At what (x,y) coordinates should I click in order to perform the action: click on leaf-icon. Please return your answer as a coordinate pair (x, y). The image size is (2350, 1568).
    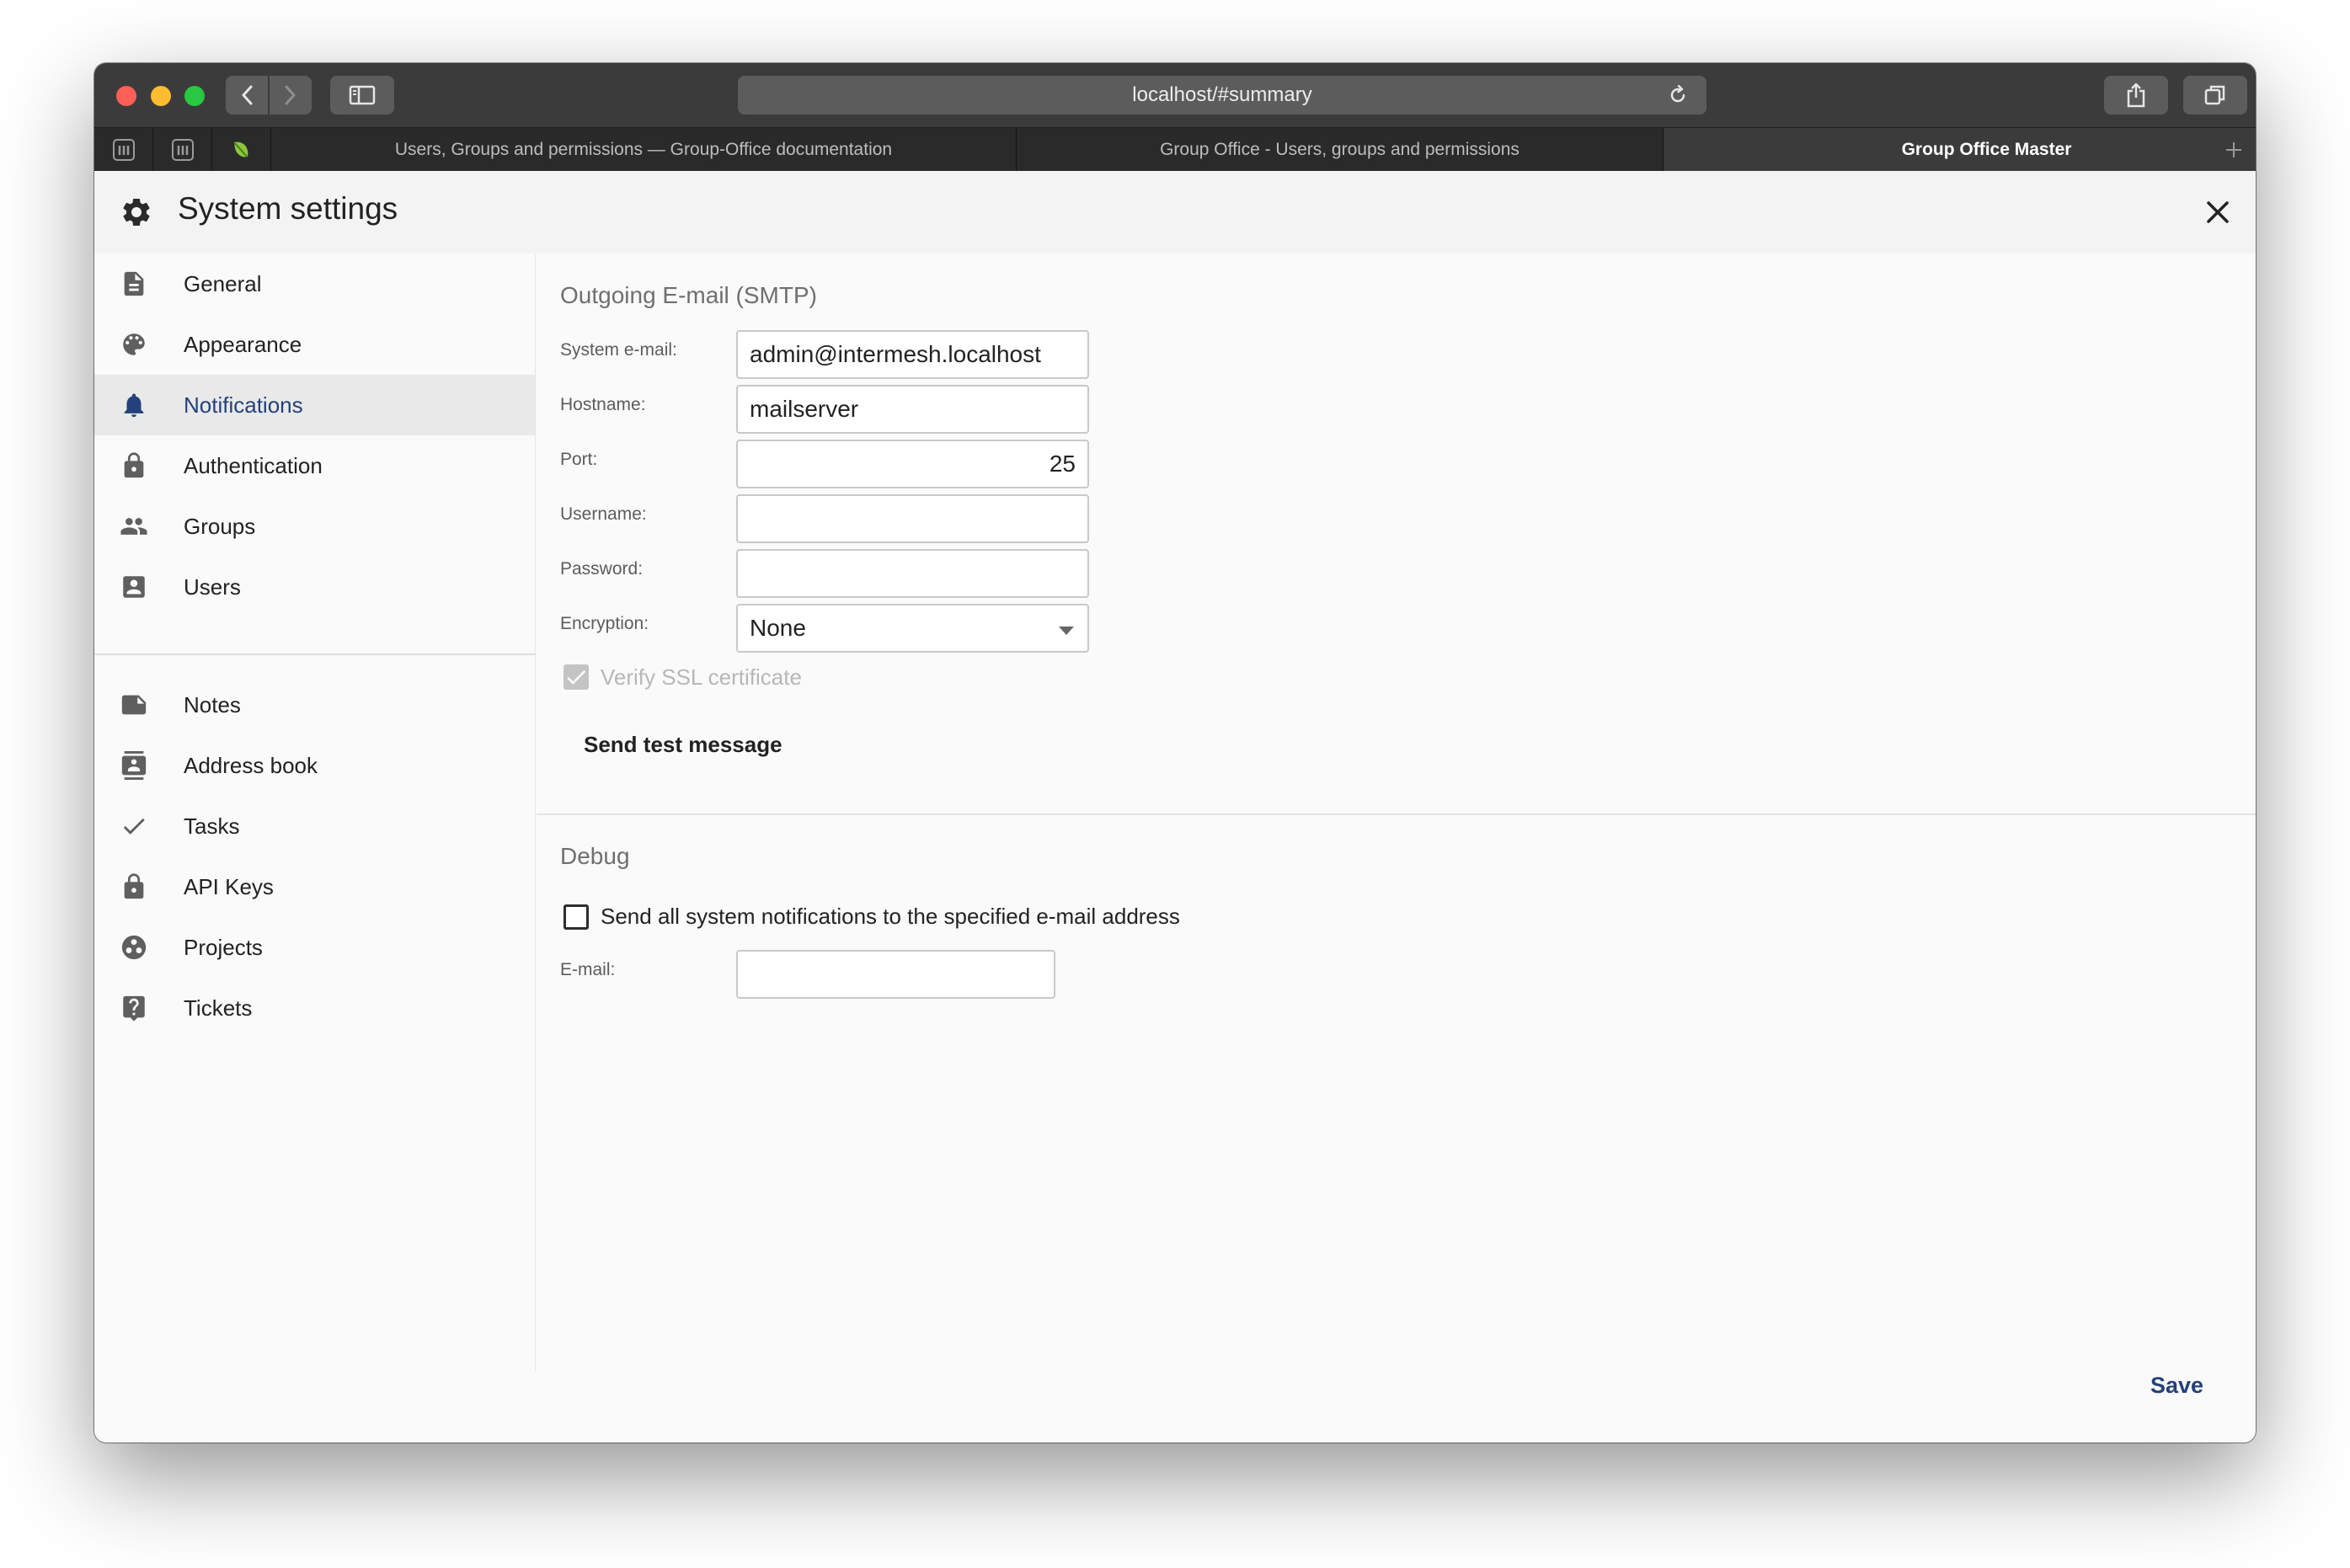
    Looking at the image, I should click on (240, 149).